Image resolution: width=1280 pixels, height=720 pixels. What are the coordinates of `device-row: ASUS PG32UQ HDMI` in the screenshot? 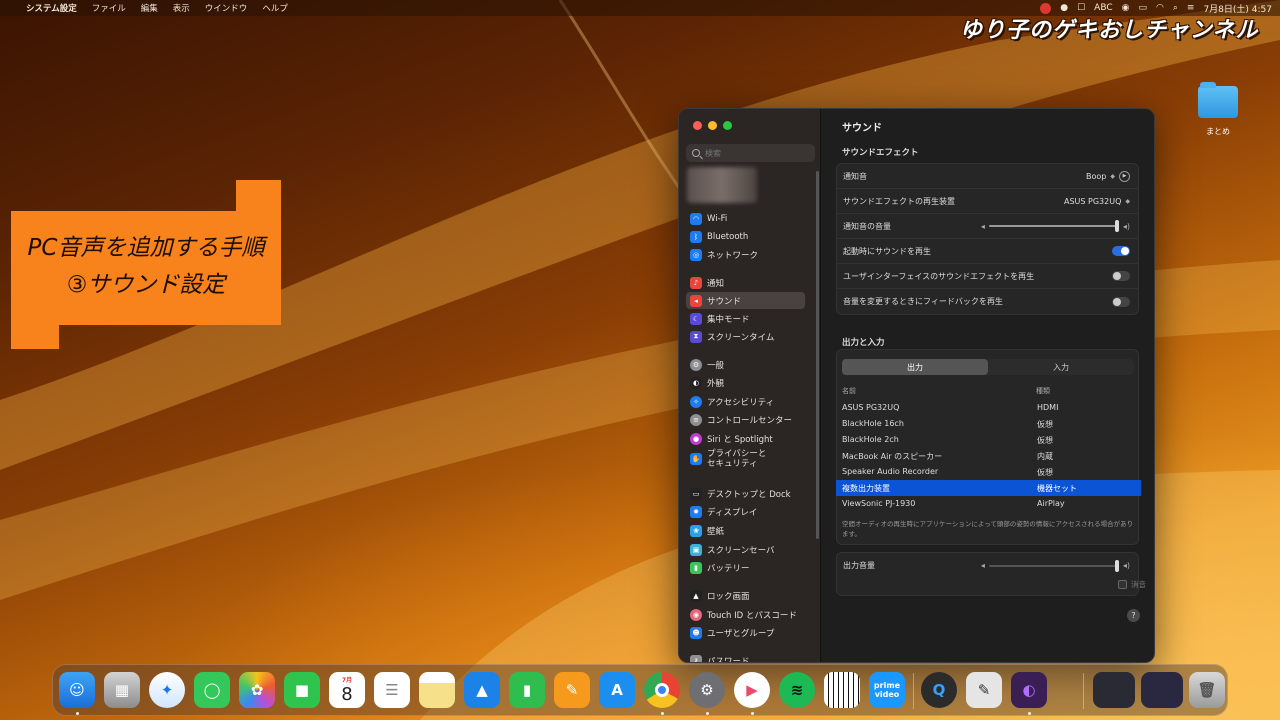 It's located at (988, 408).